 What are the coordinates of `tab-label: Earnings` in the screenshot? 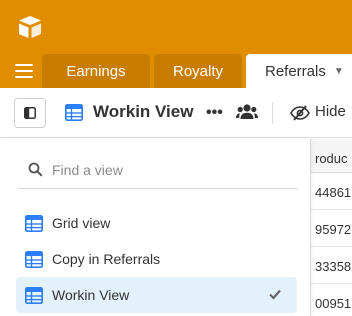 It's located at (96, 71).